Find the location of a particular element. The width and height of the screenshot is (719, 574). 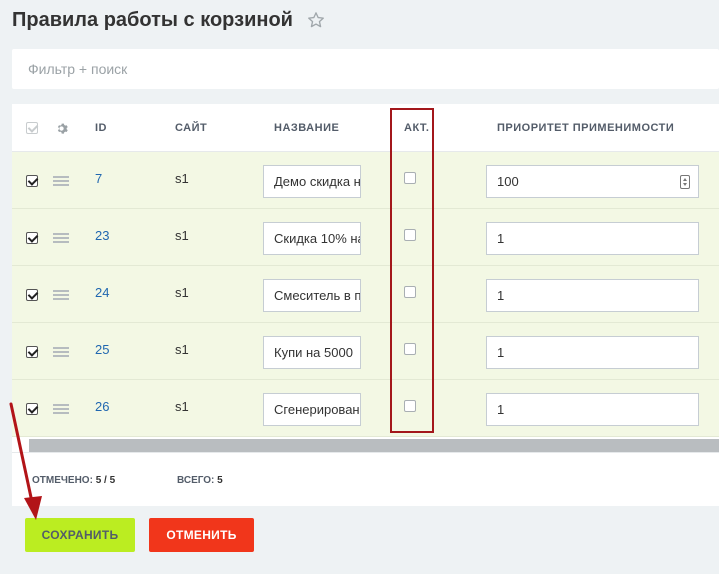

priority-value: 100 is located at coordinates (508, 181).